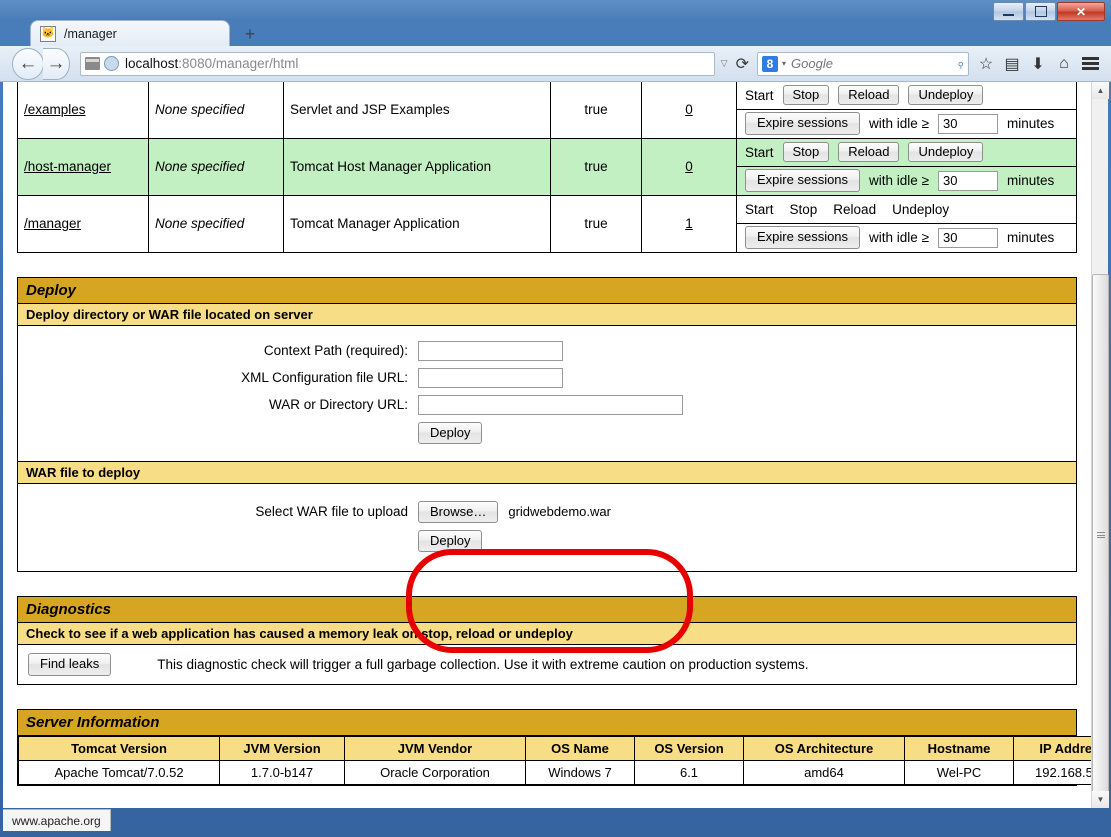  I want to click on context-path-input, so click(490, 350).